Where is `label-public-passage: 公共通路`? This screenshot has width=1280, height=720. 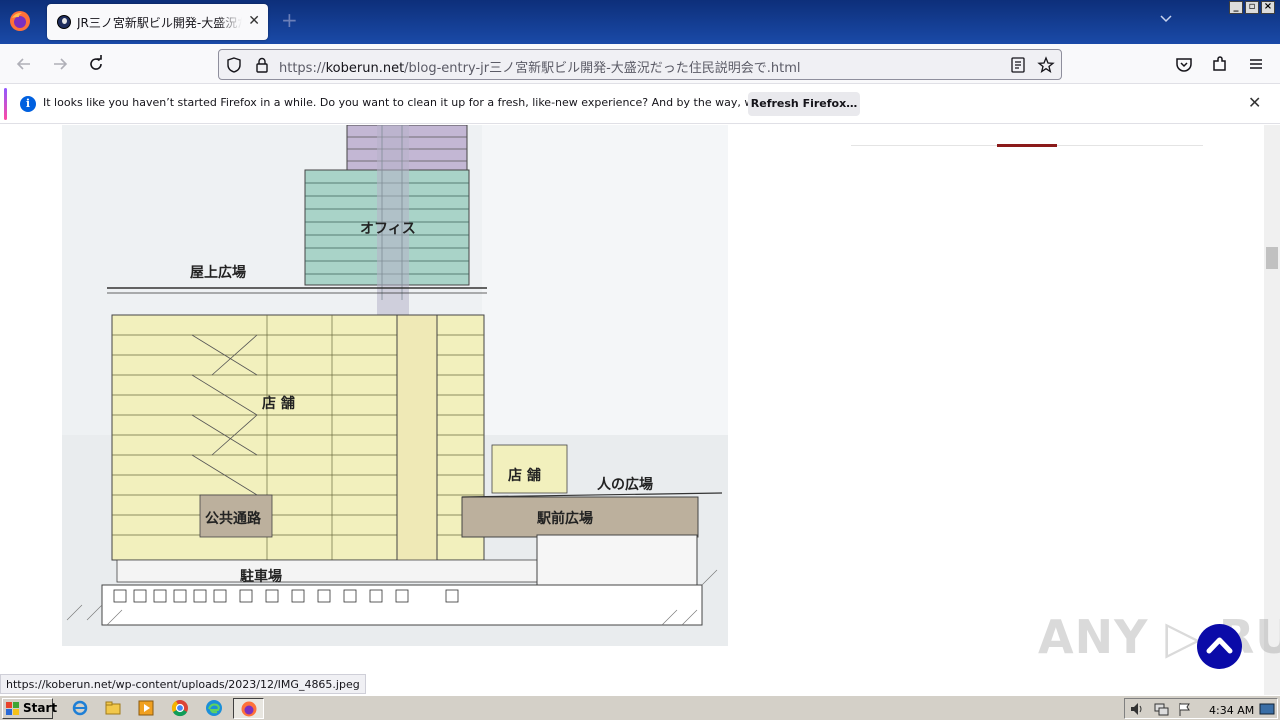 label-public-passage: 公共通路 is located at coordinates (233, 518).